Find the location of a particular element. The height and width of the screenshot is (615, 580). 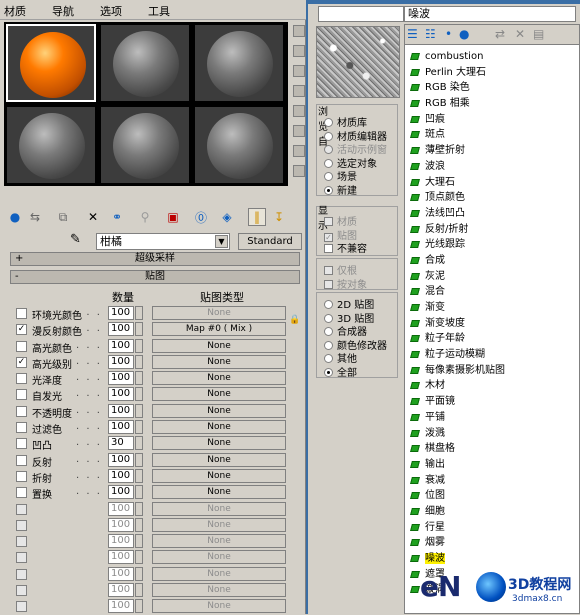

map-list-item: 粒子运动模糊 is located at coordinates (492, 355).